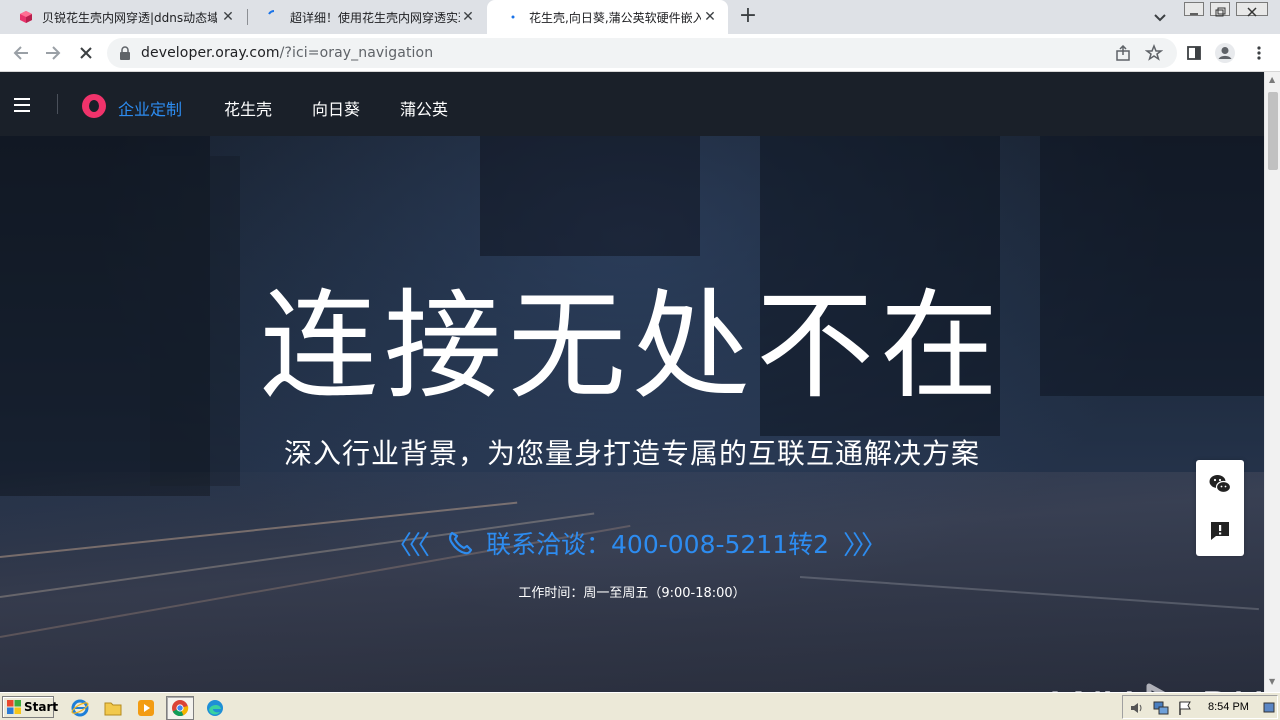 The image size is (1280, 720). I want to click on volume-icon, so click(1137, 708).